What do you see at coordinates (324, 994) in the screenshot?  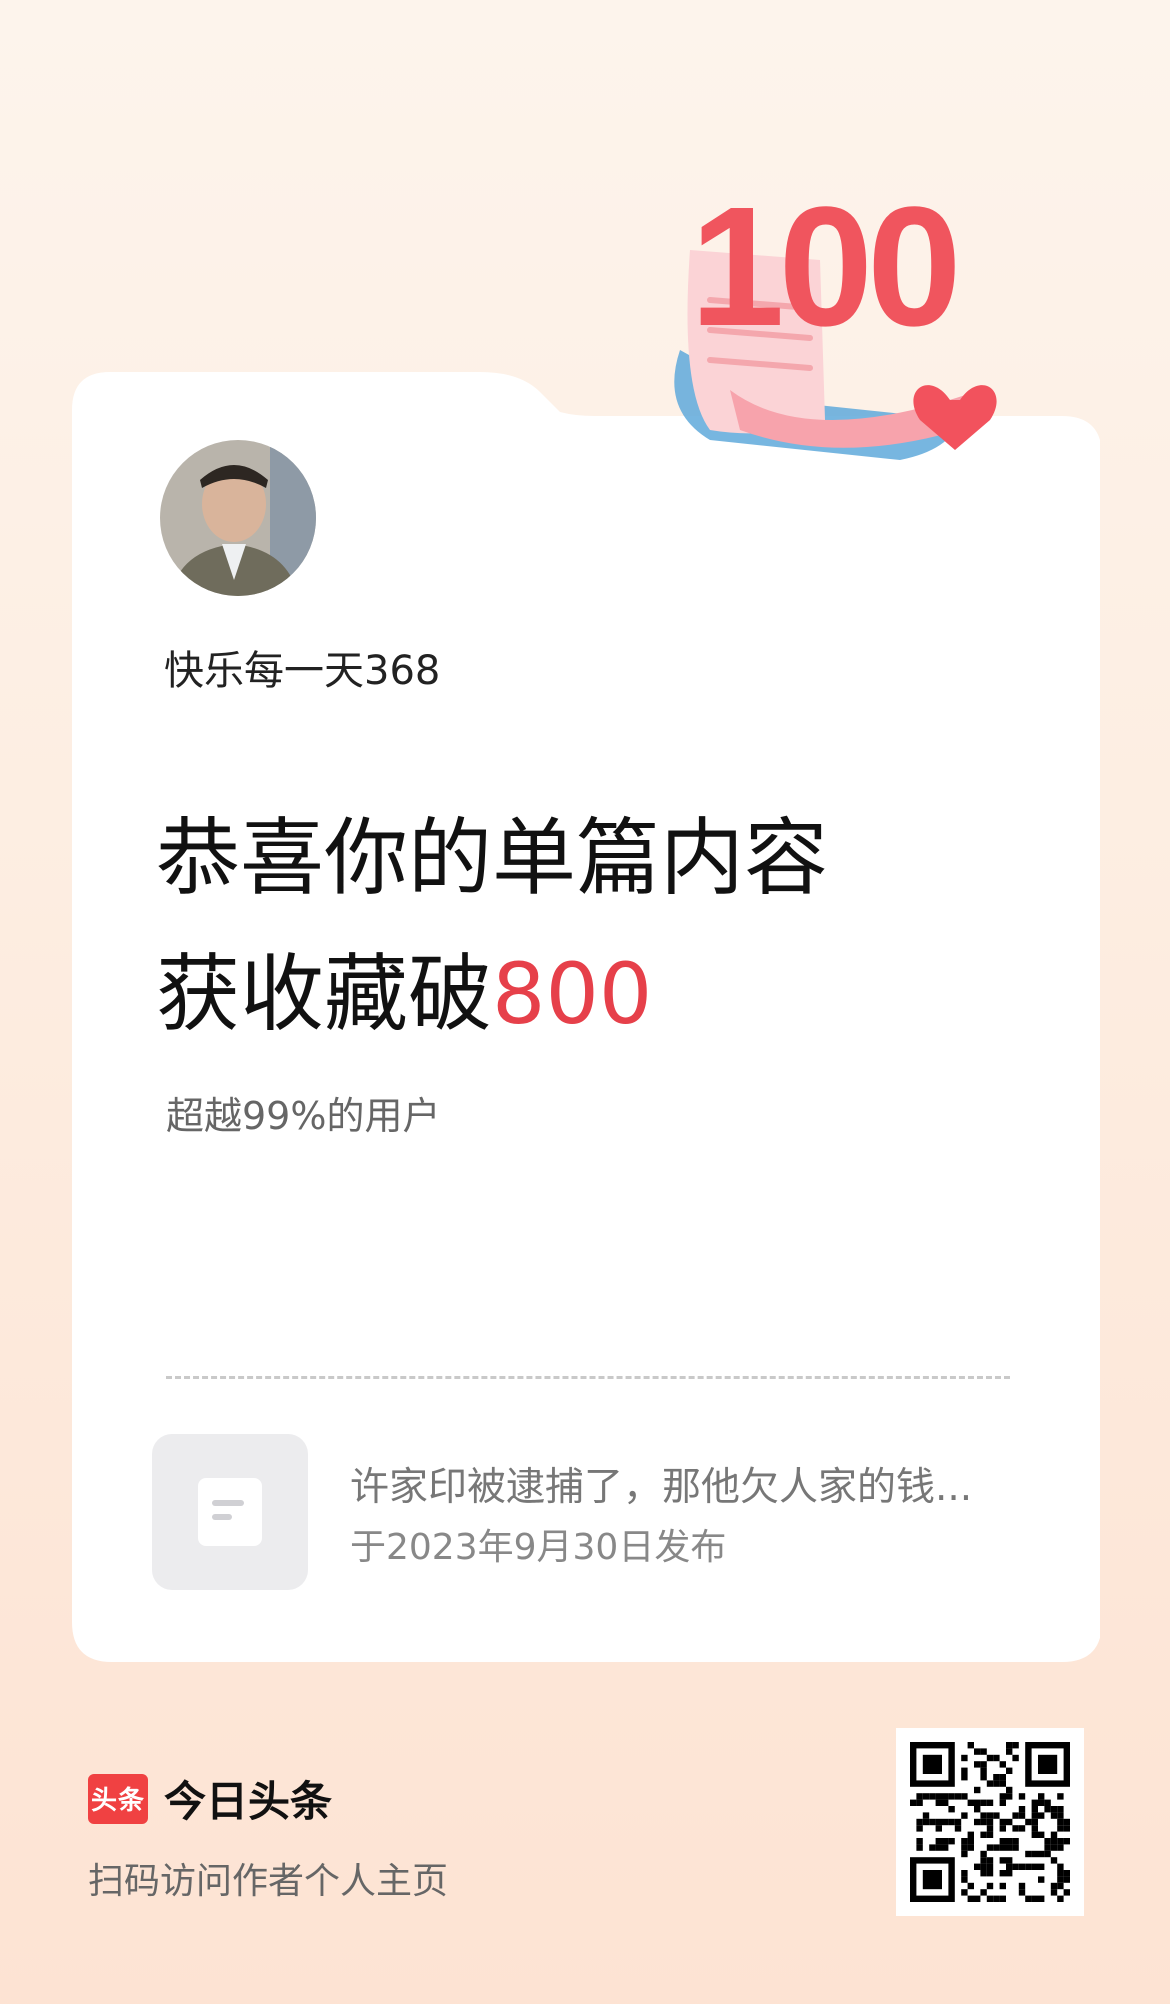 I see `headline-prefix: 获收藏破` at bounding box center [324, 994].